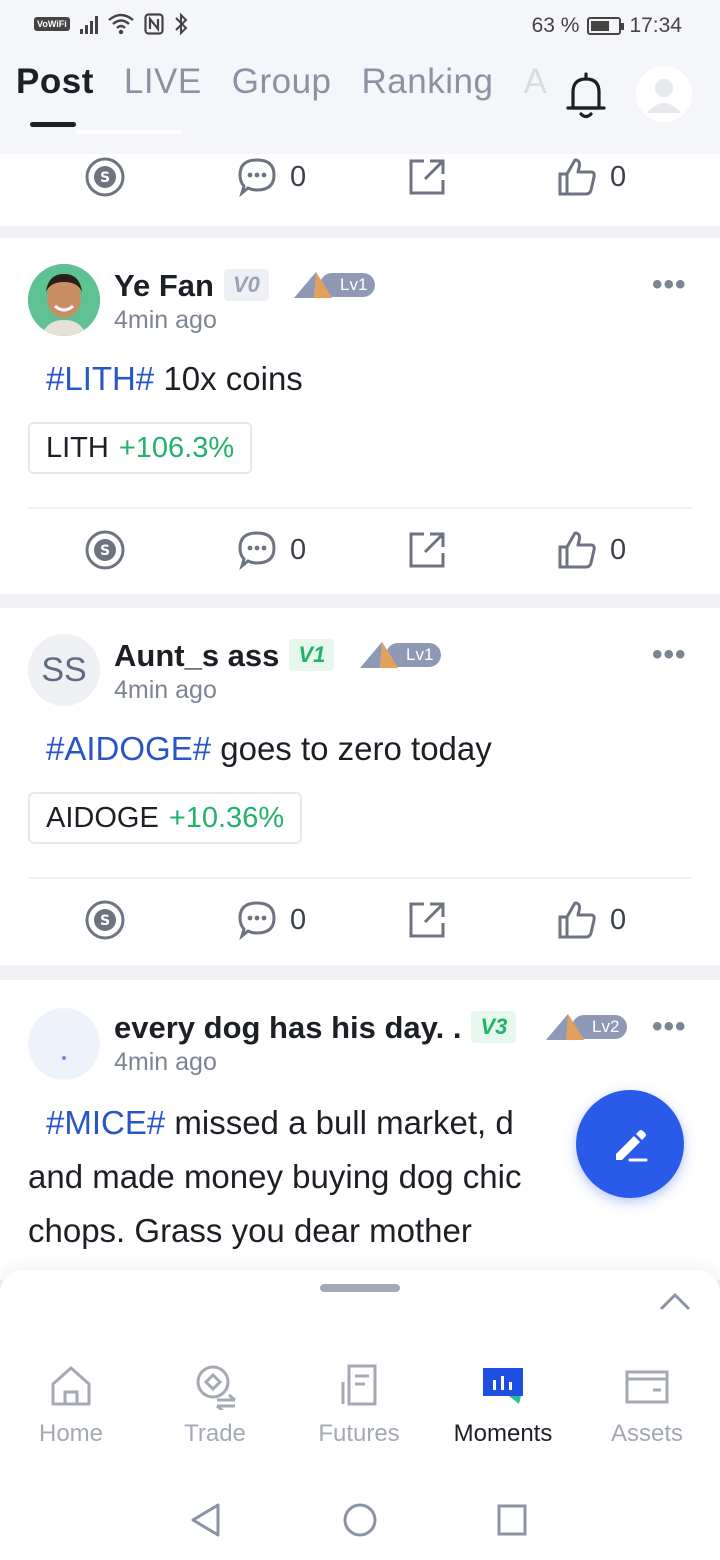  What do you see at coordinates (88, 24) in the screenshot?
I see `signal-icon` at bounding box center [88, 24].